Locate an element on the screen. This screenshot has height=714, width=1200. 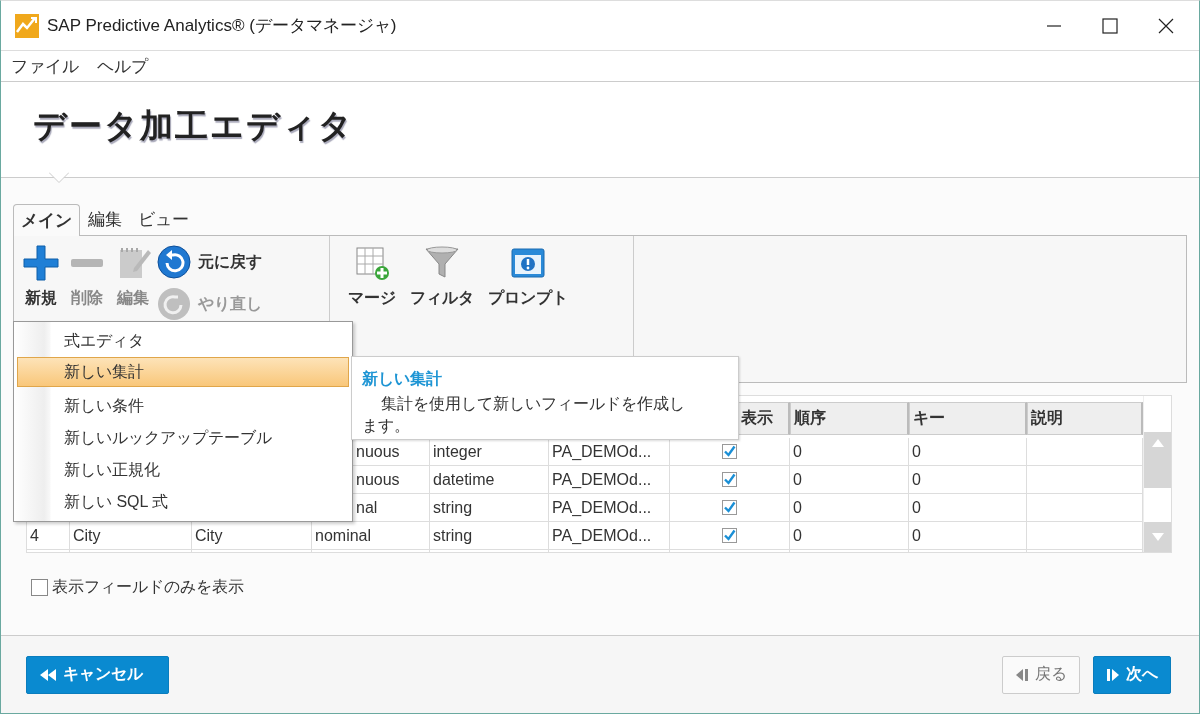
menu-item: ヘルプ is located at coordinates (122, 66).